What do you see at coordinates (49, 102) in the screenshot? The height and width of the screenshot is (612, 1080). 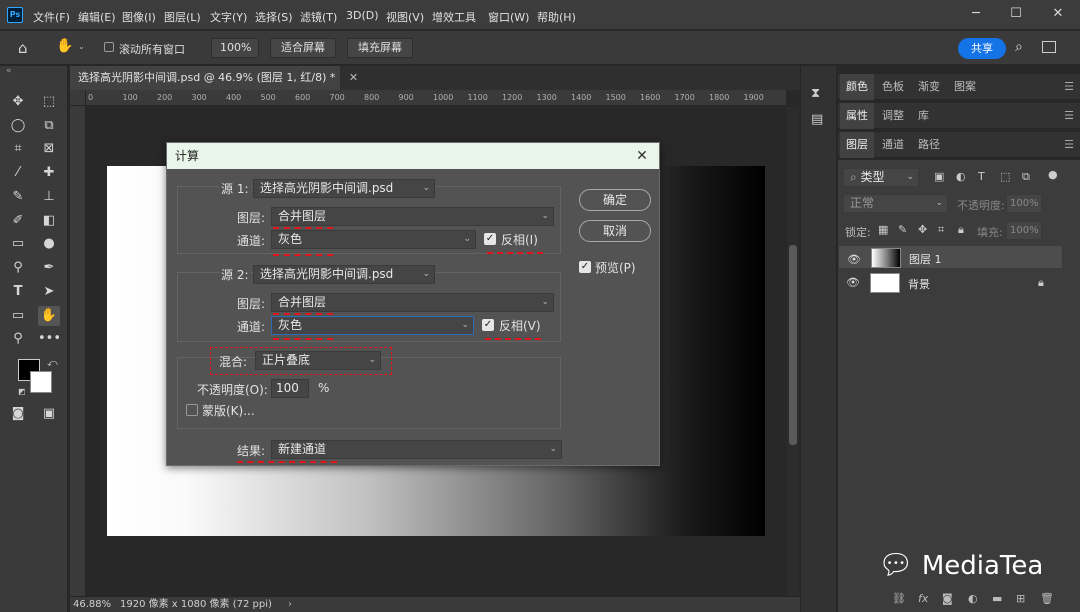 I see `marquee-tool-icon: ⬚` at bounding box center [49, 102].